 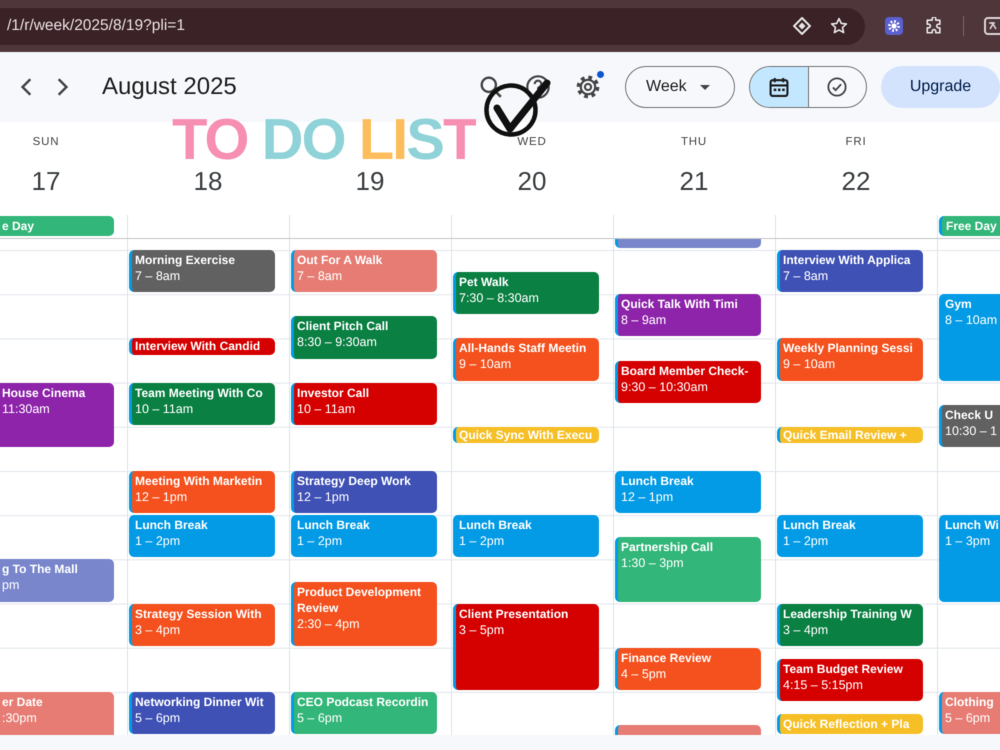 I want to click on event-block: Clothing 5 – 6pm, so click(x=969, y=713).